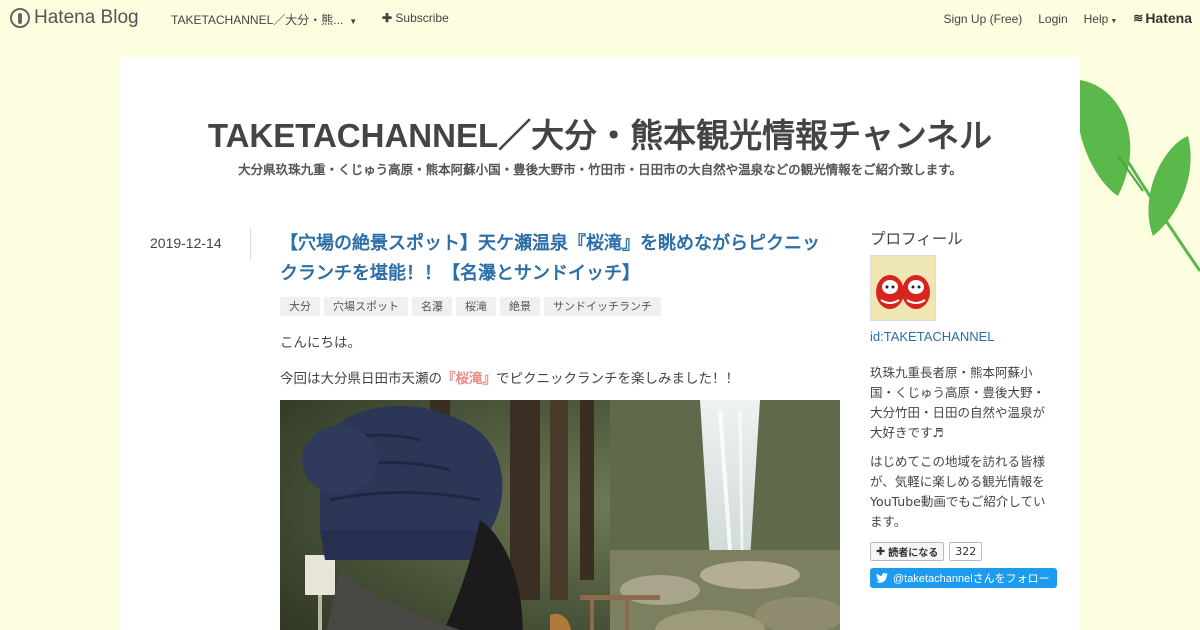 The width and height of the screenshot is (1200, 630). Describe the element at coordinates (1168, 18) in the screenshot. I see `hatena-brand-text: Hatena` at that location.